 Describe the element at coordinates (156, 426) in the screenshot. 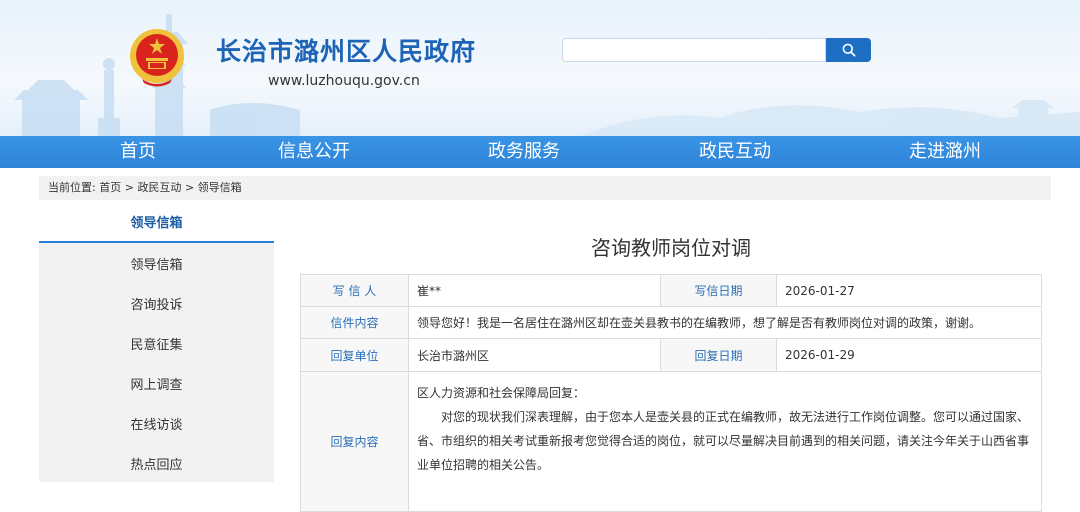

I see `sidebar-item-interview: 在线访谈` at that location.